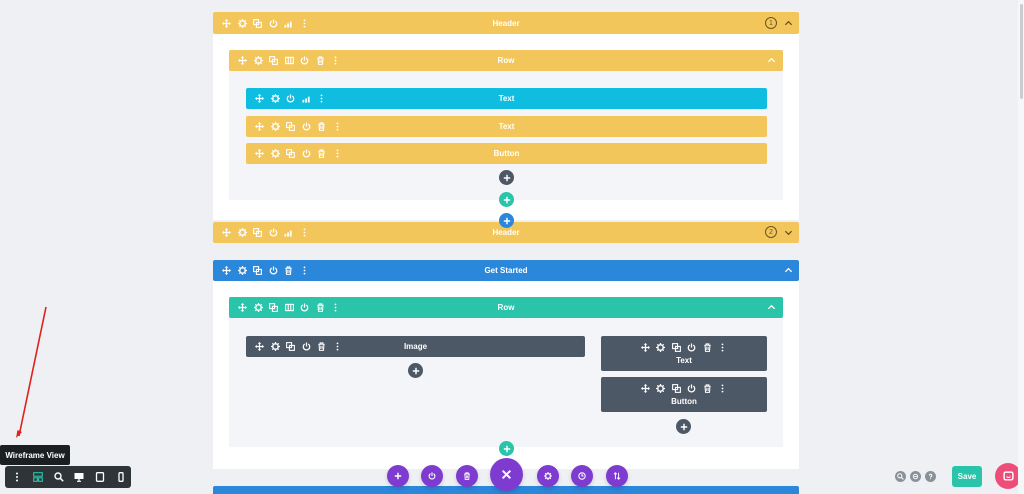 The height and width of the screenshot is (494, 1024). I want to click on search-icon, so click(900, 476).